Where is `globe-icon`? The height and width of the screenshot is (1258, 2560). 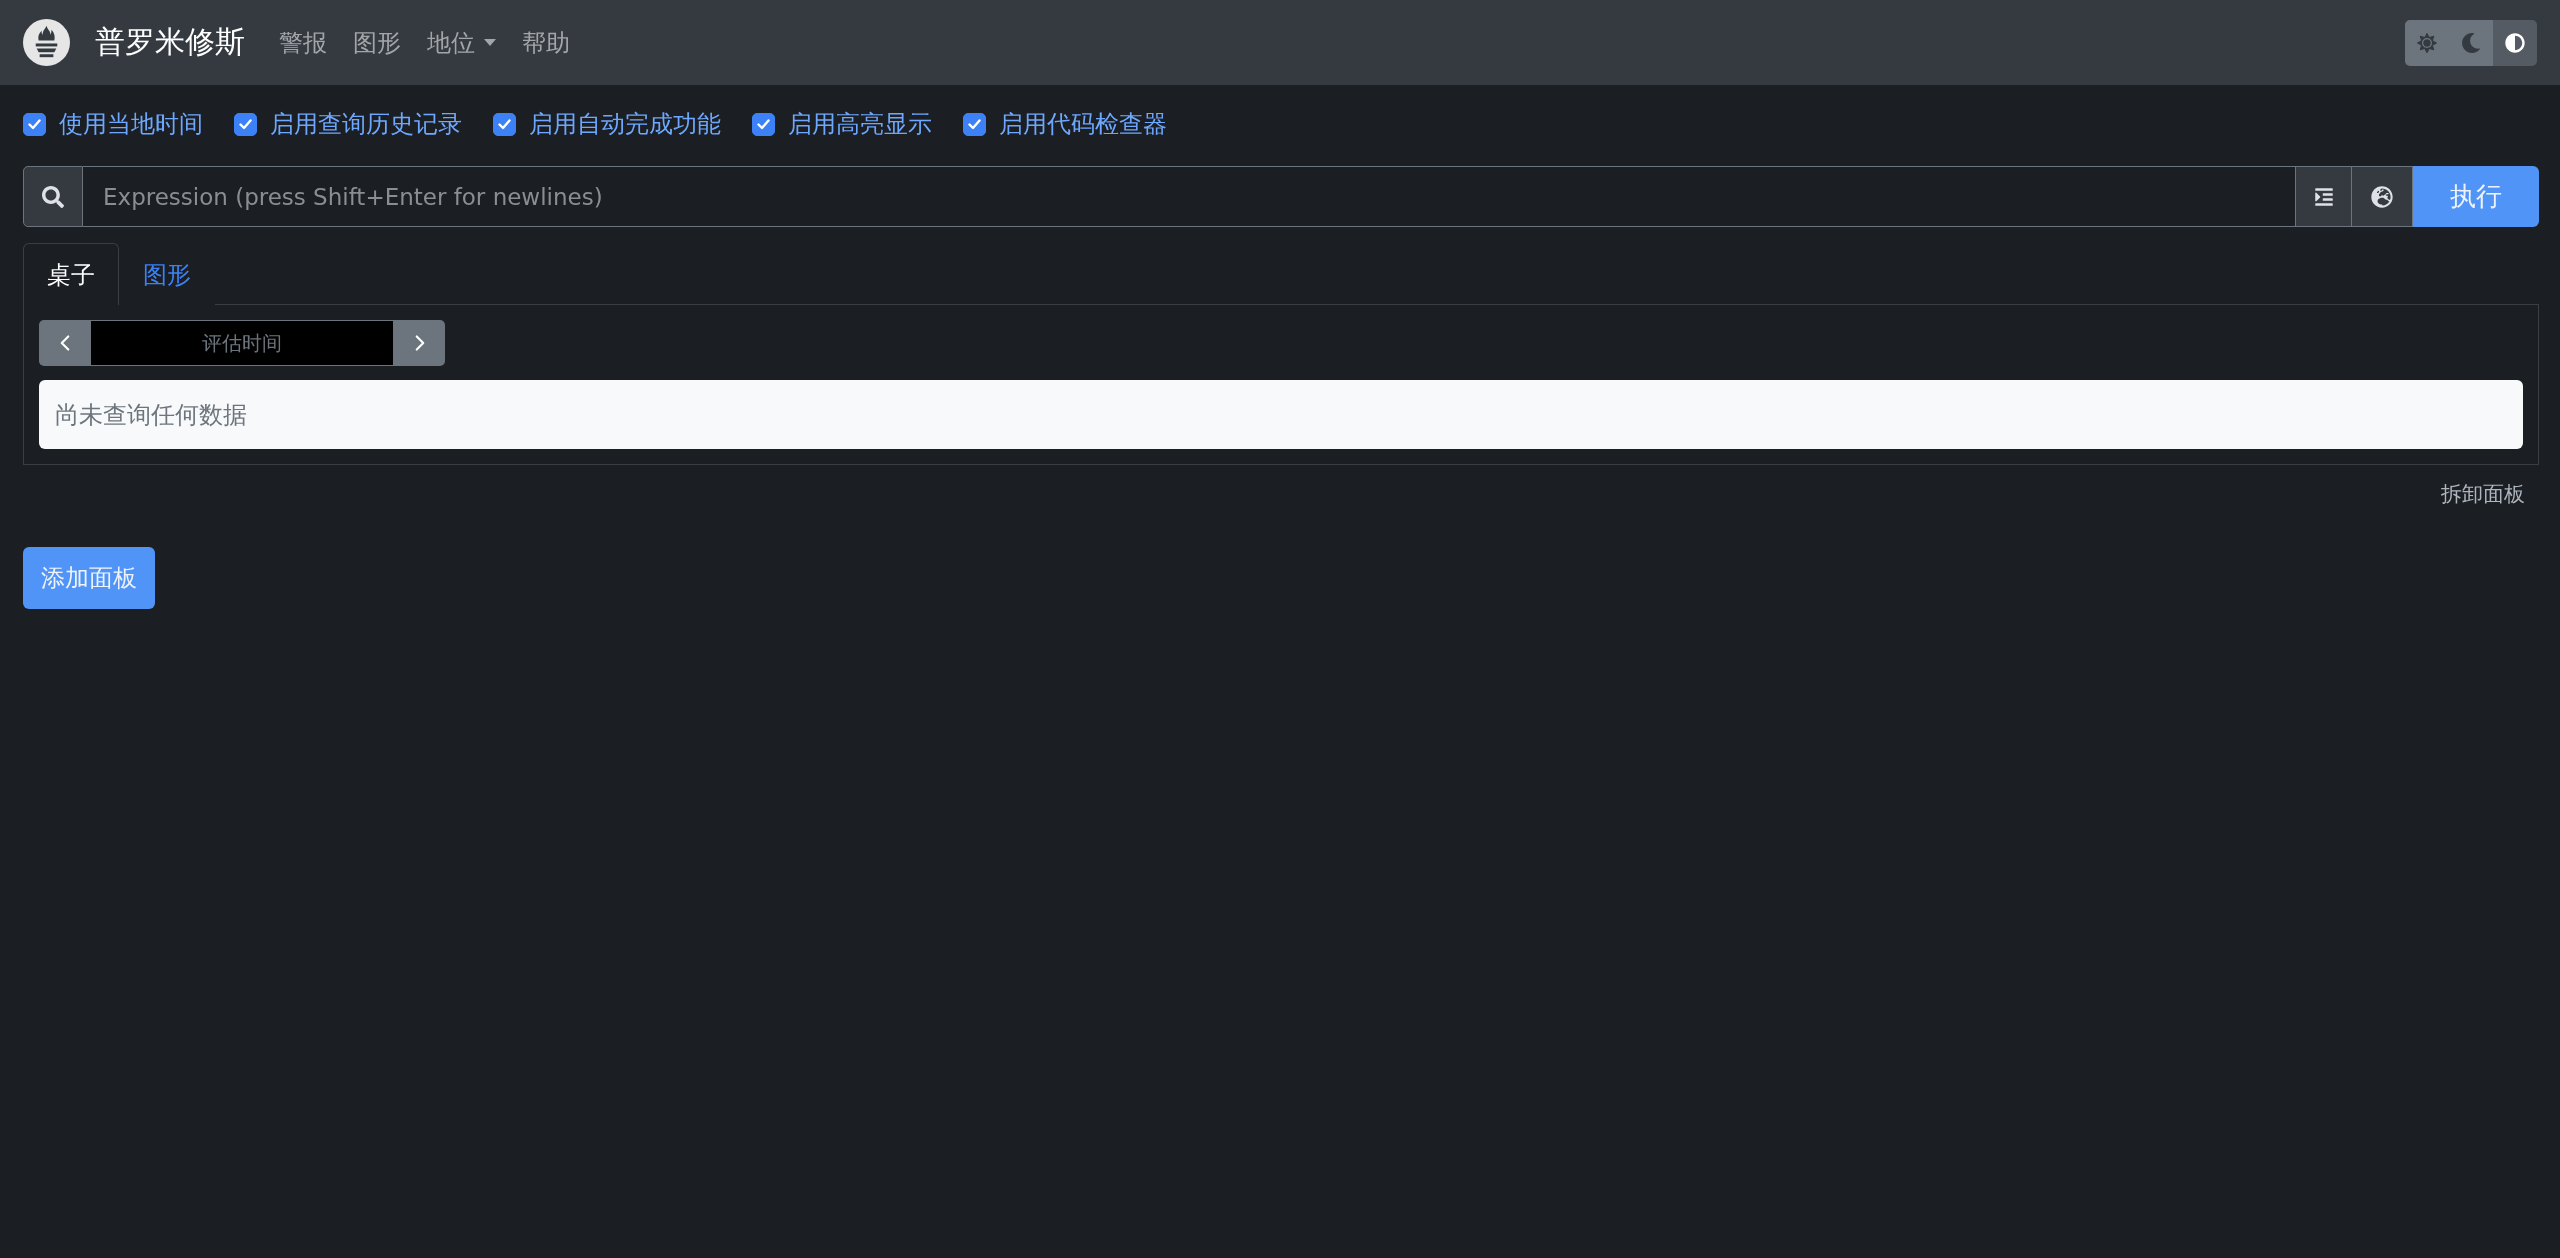 globe-icon is located at coordinates (2382, 196).